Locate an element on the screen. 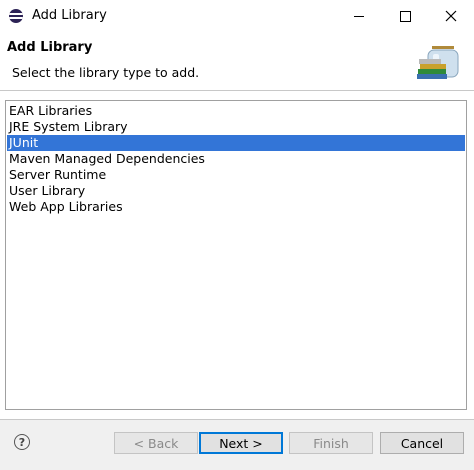 This screenshot has width=474, height=470. page-title: Add Library is located at coordinates (50, 47).